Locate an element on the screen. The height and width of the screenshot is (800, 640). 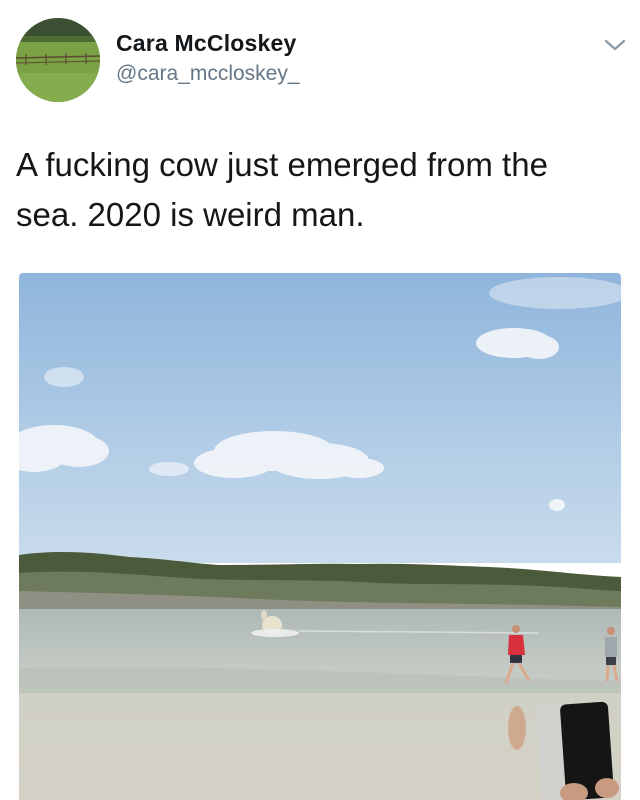
phone-in-hand is located at coordinates (577, 750).